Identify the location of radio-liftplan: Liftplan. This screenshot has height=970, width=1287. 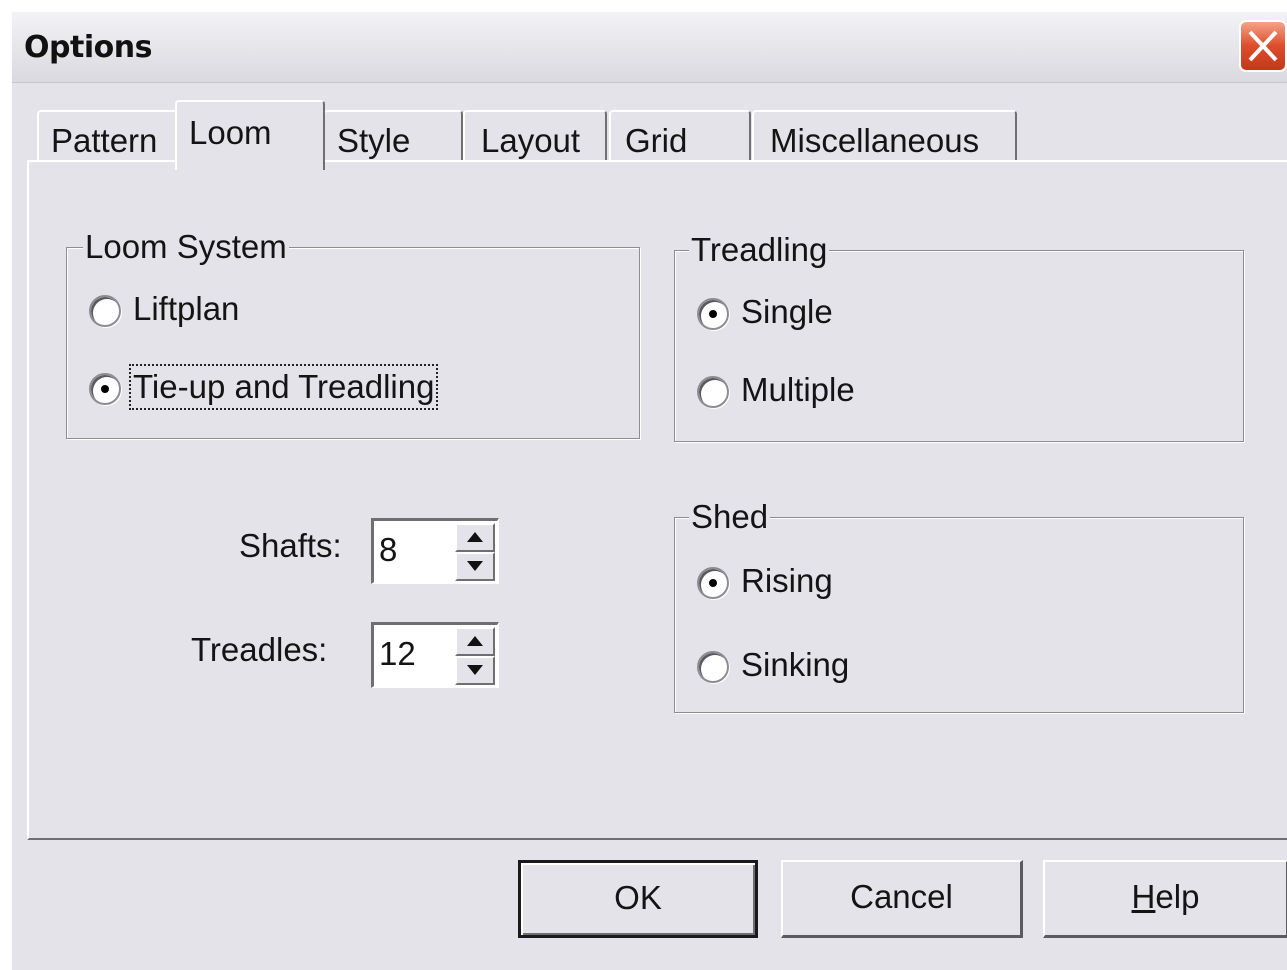
(189, 312).